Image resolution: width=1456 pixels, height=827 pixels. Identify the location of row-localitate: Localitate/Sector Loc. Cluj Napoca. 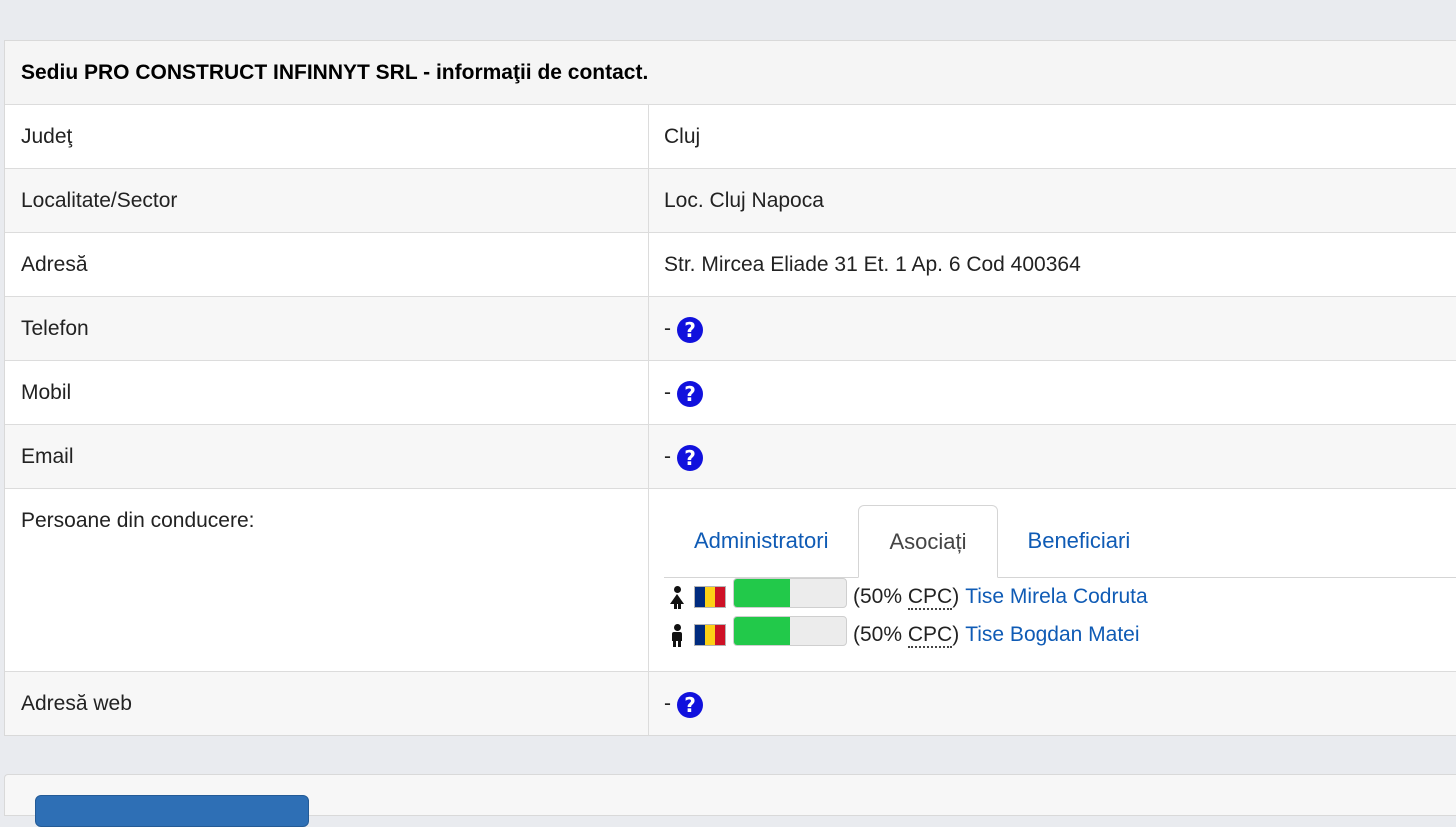
(730, 201).